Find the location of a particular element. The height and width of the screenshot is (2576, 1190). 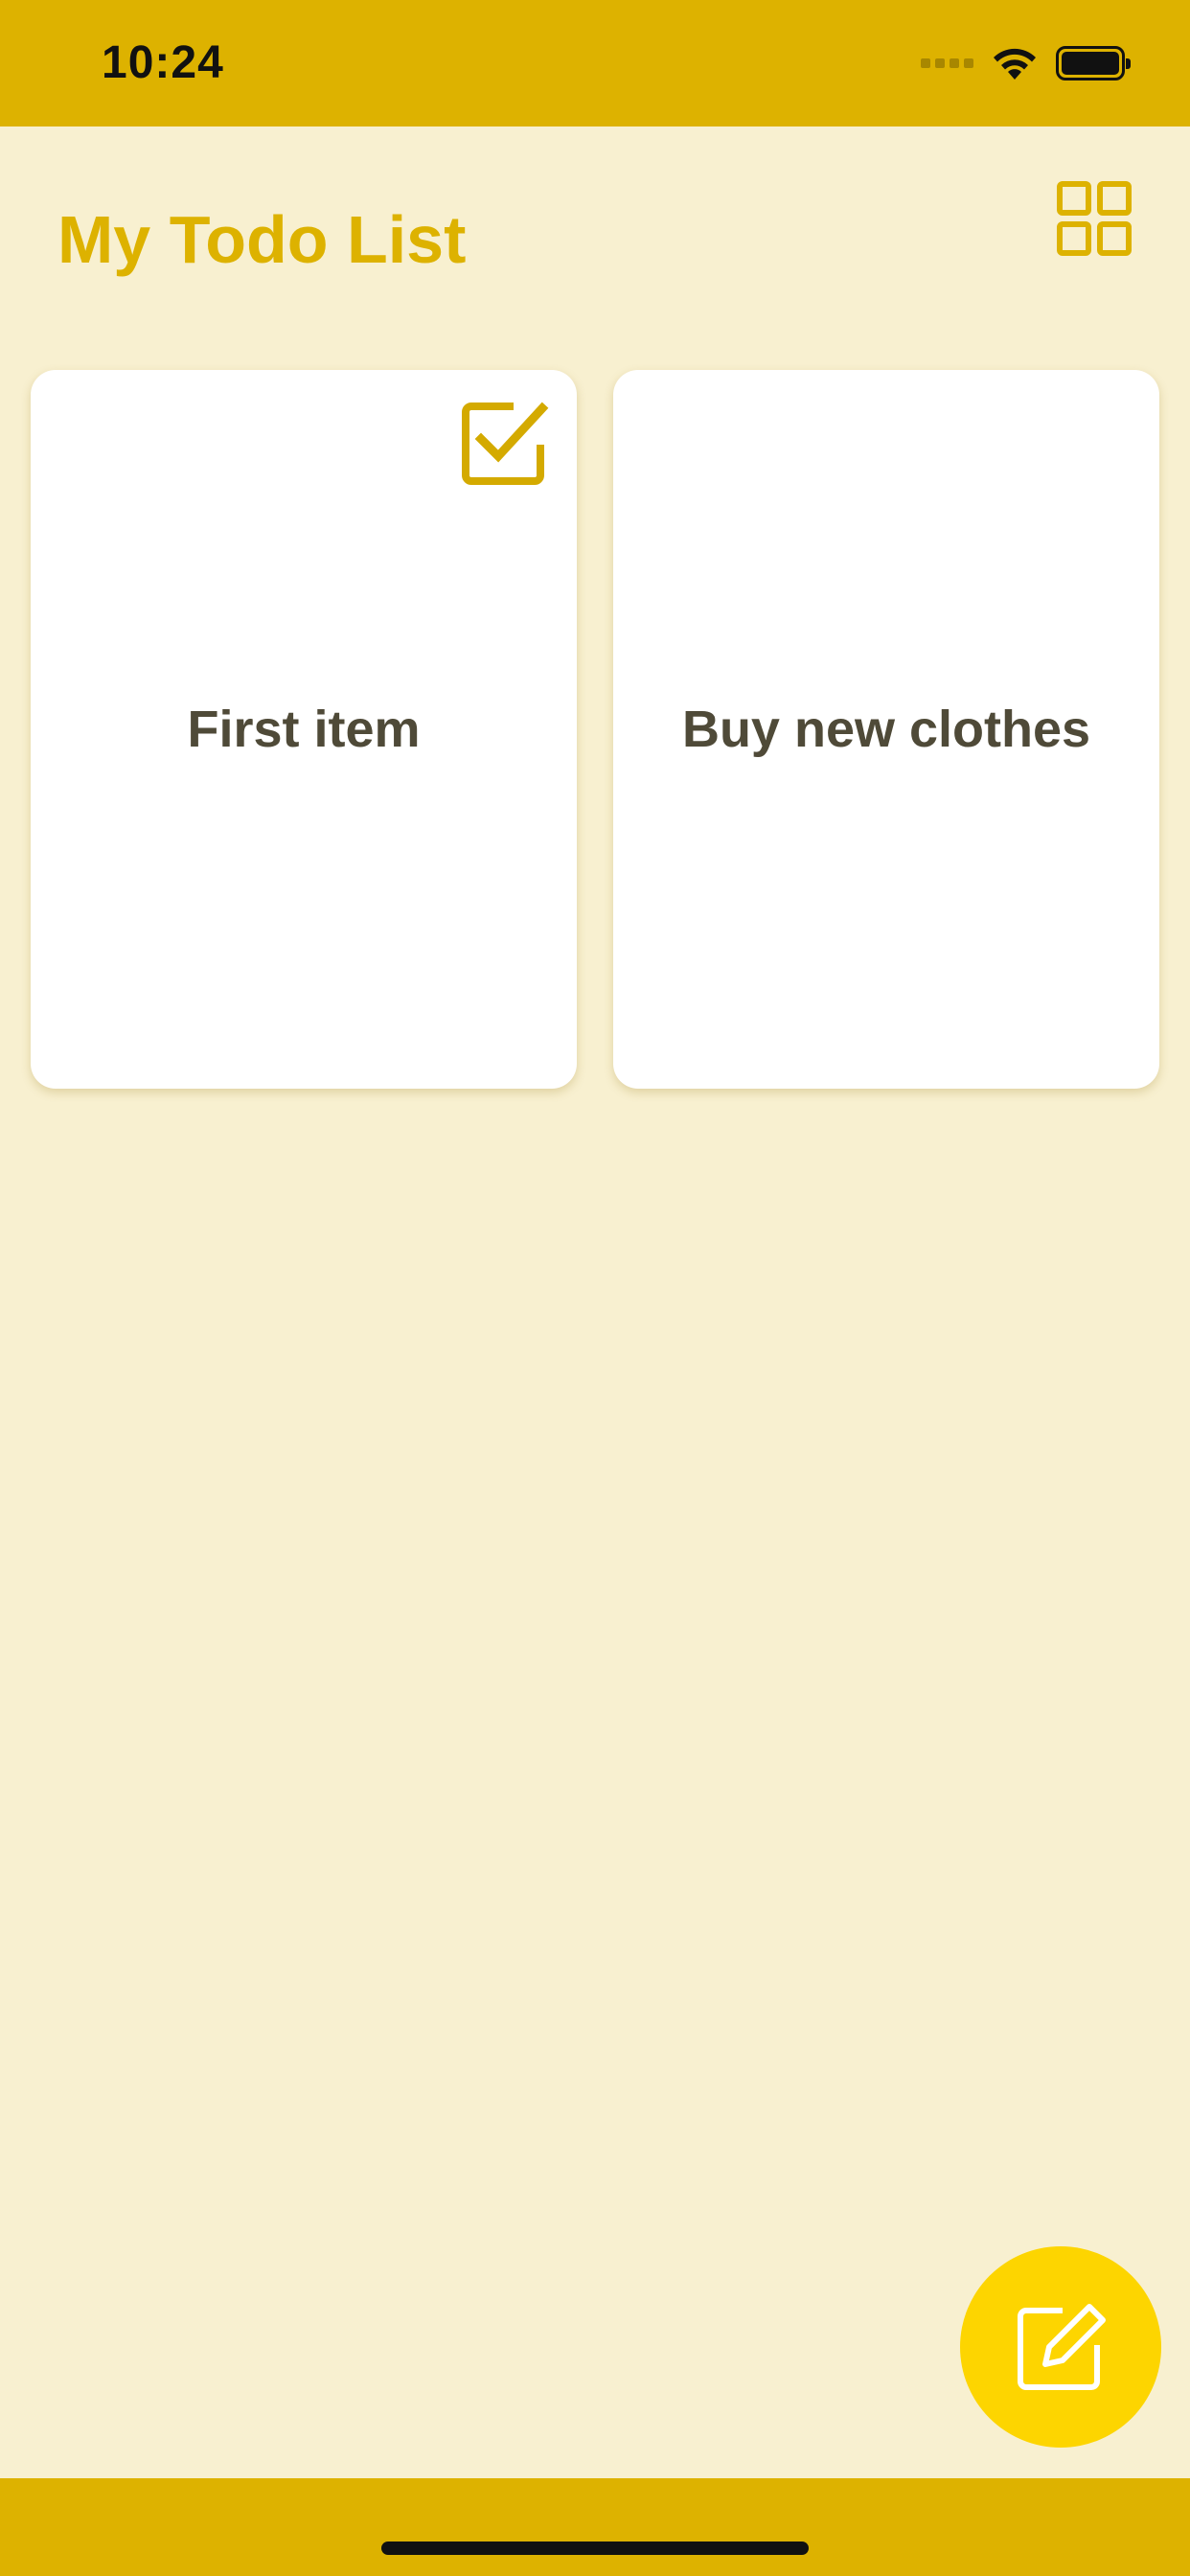

status-icons is located at coordinates (1026, 63).